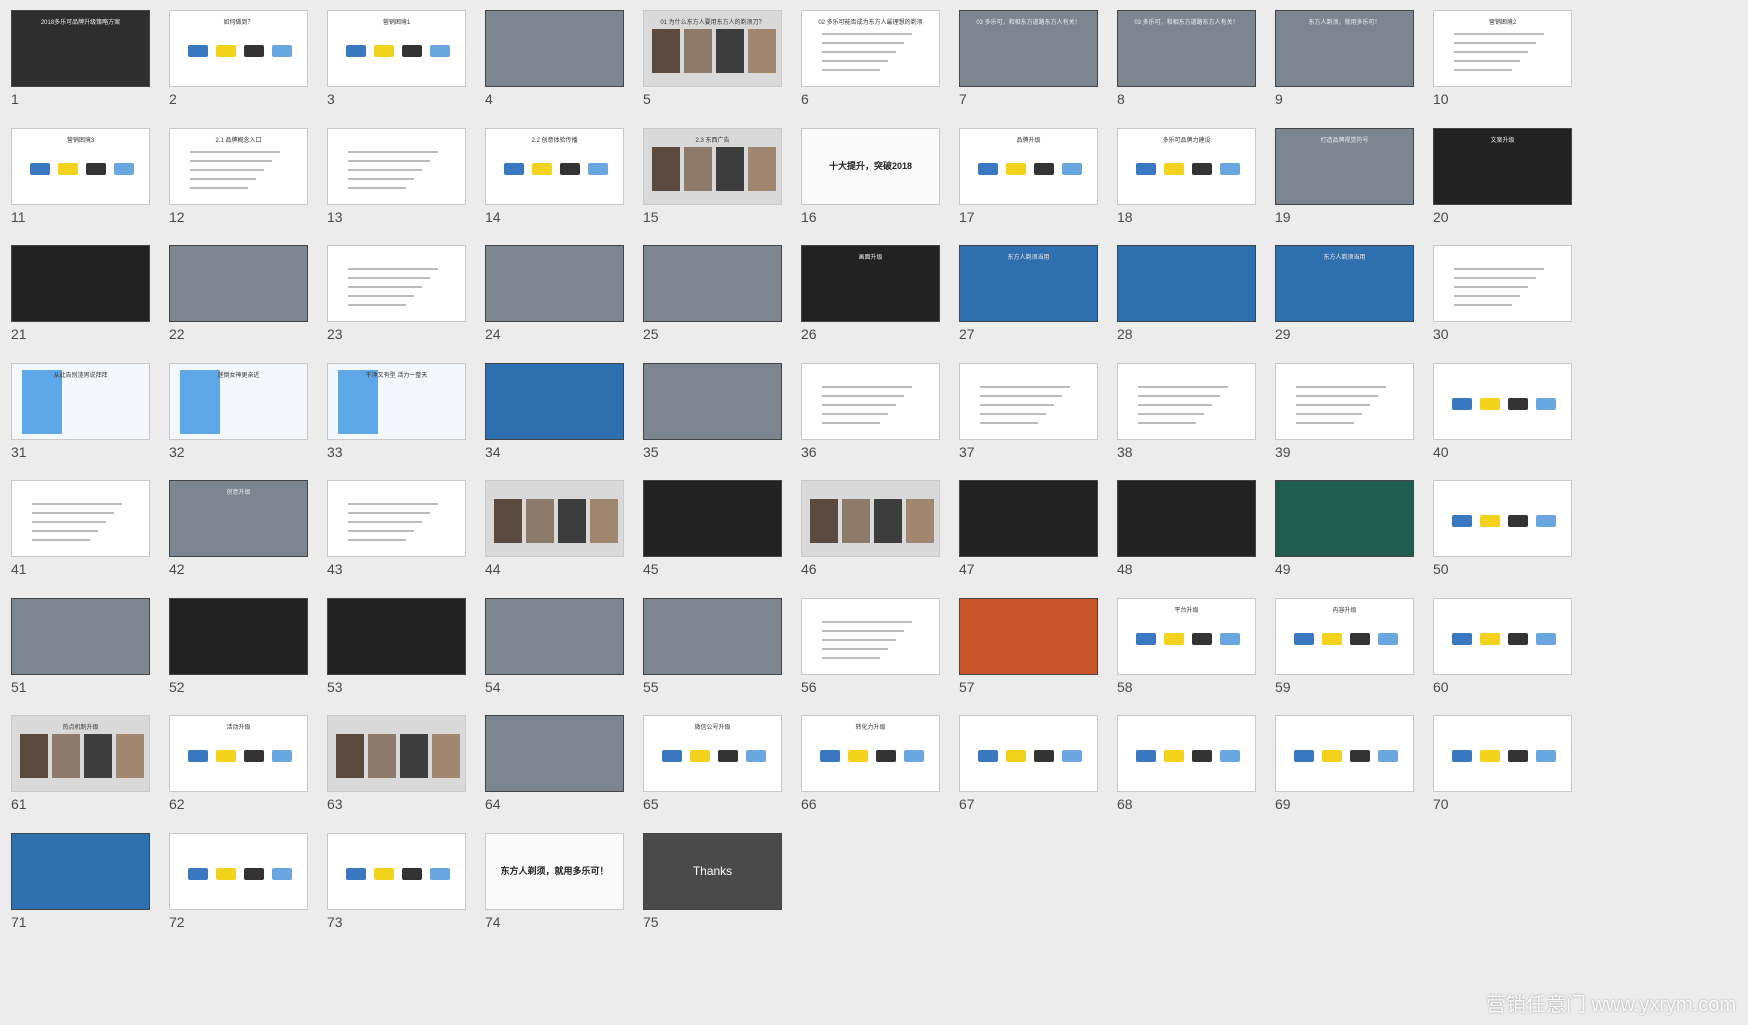 The width and height of the screenshot is (1748, 1025). I want to click on slide-thumbnail: Thanks 75, so click(707, 878).